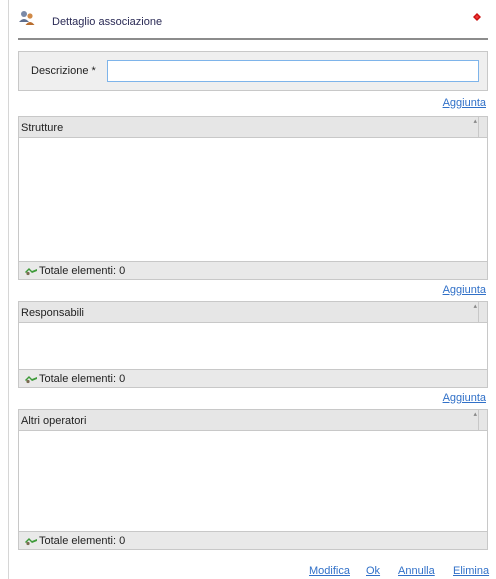 This screenshot has height=579, width=496. I want to click on description-panel: Descrizione *, so click(253, 71).